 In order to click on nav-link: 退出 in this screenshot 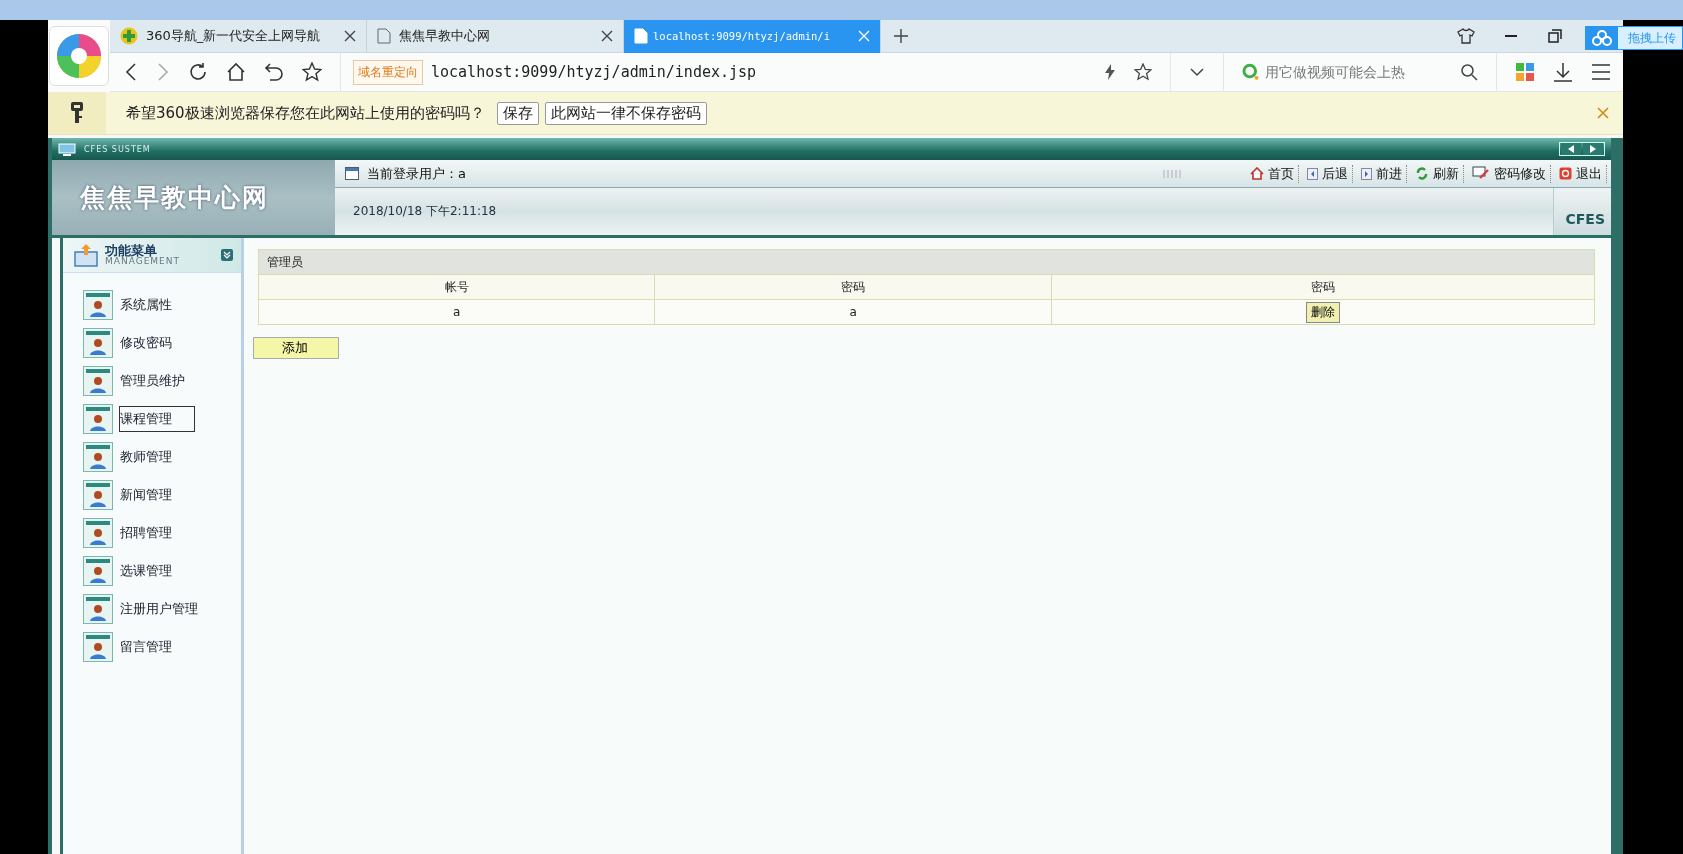, I will do `click(1583, 173)`.